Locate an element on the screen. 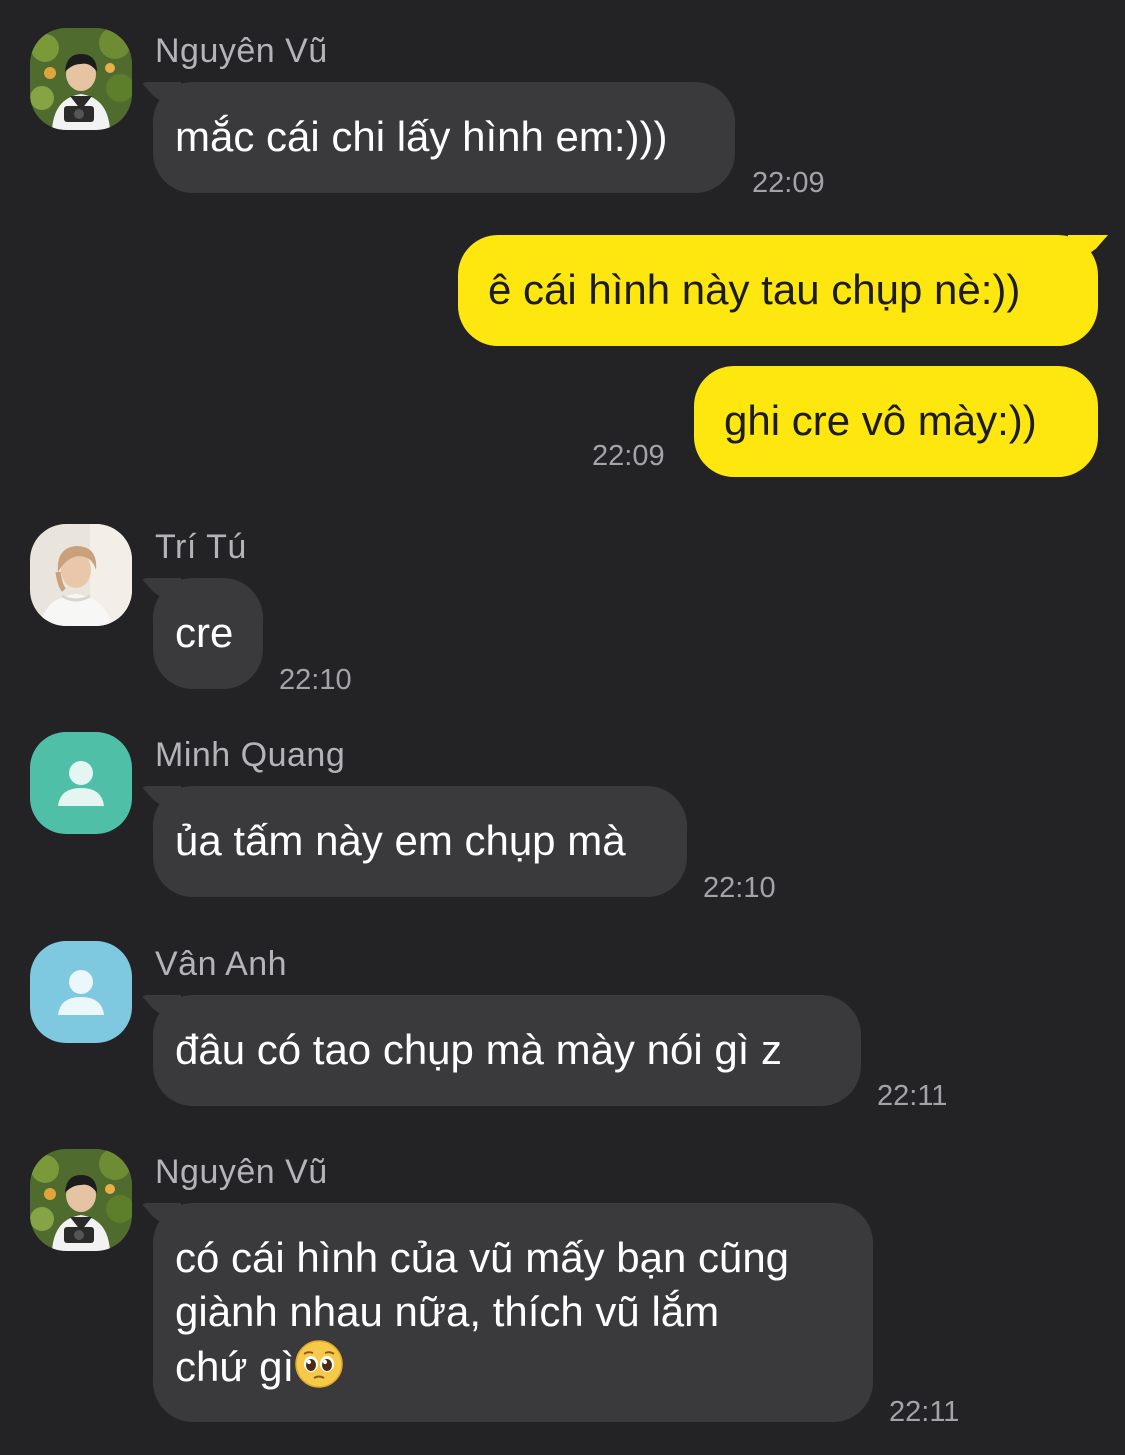 The height and width of the screenshot is (1455, 1125). message-text: ghi cre vô mày:)) is located at coordinates (880, 420).